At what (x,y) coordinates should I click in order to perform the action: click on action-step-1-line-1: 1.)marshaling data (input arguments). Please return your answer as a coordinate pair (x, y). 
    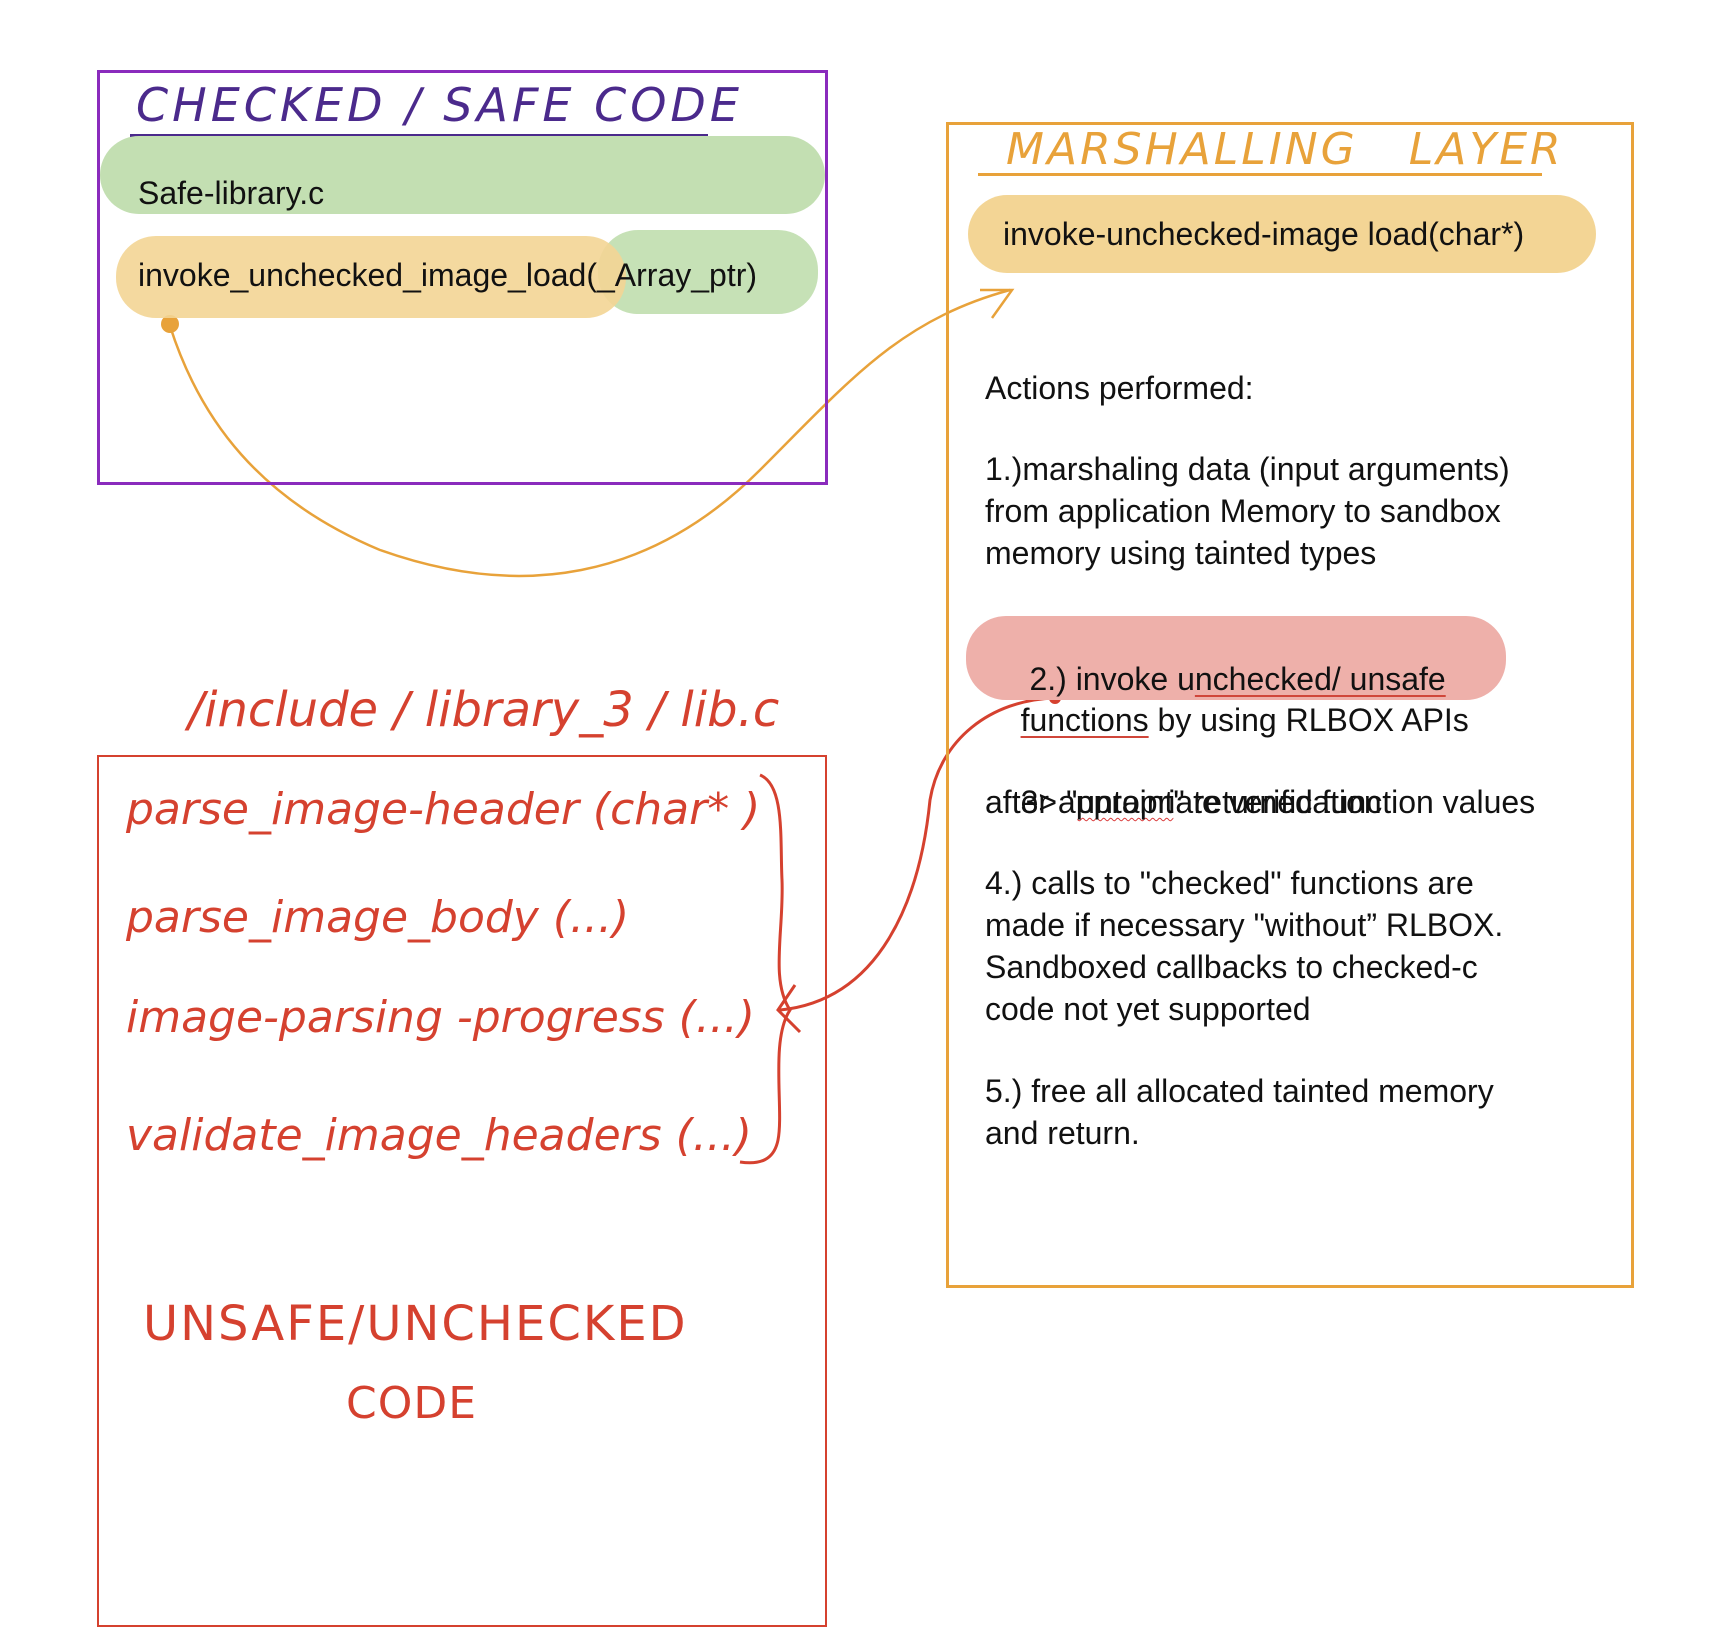
    Looking at the image, I should click on (1247, 469).